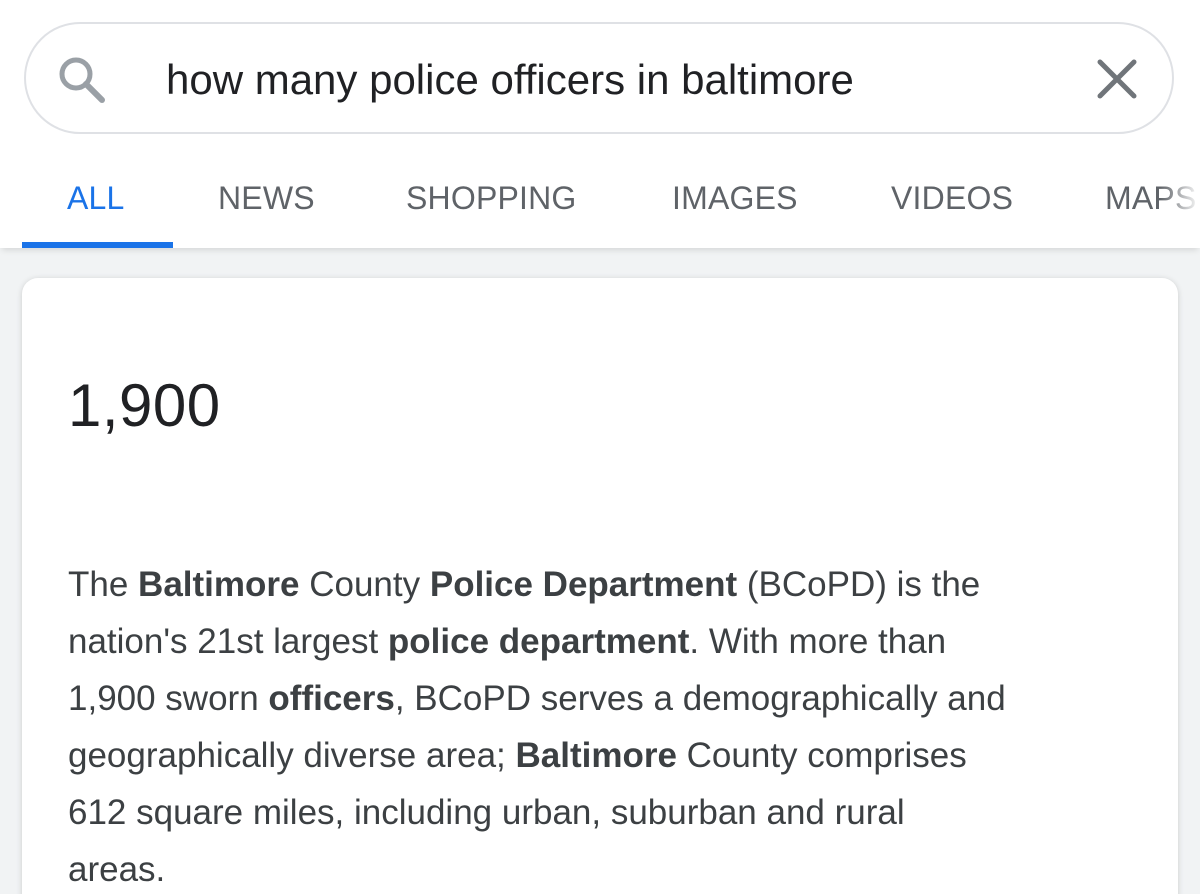  What do you see at coordinates (292, 755) in the screenshot?
I see `snippet-run: geographically diverse area;` at bounding box center [292, 755].